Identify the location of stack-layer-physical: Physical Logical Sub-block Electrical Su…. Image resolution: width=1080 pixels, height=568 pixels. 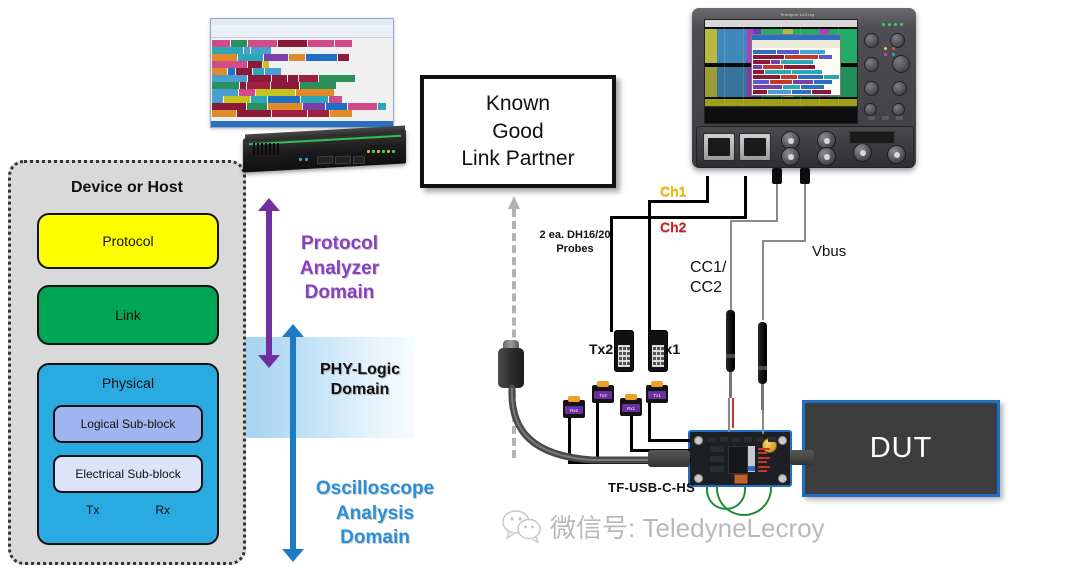
(128, 454).